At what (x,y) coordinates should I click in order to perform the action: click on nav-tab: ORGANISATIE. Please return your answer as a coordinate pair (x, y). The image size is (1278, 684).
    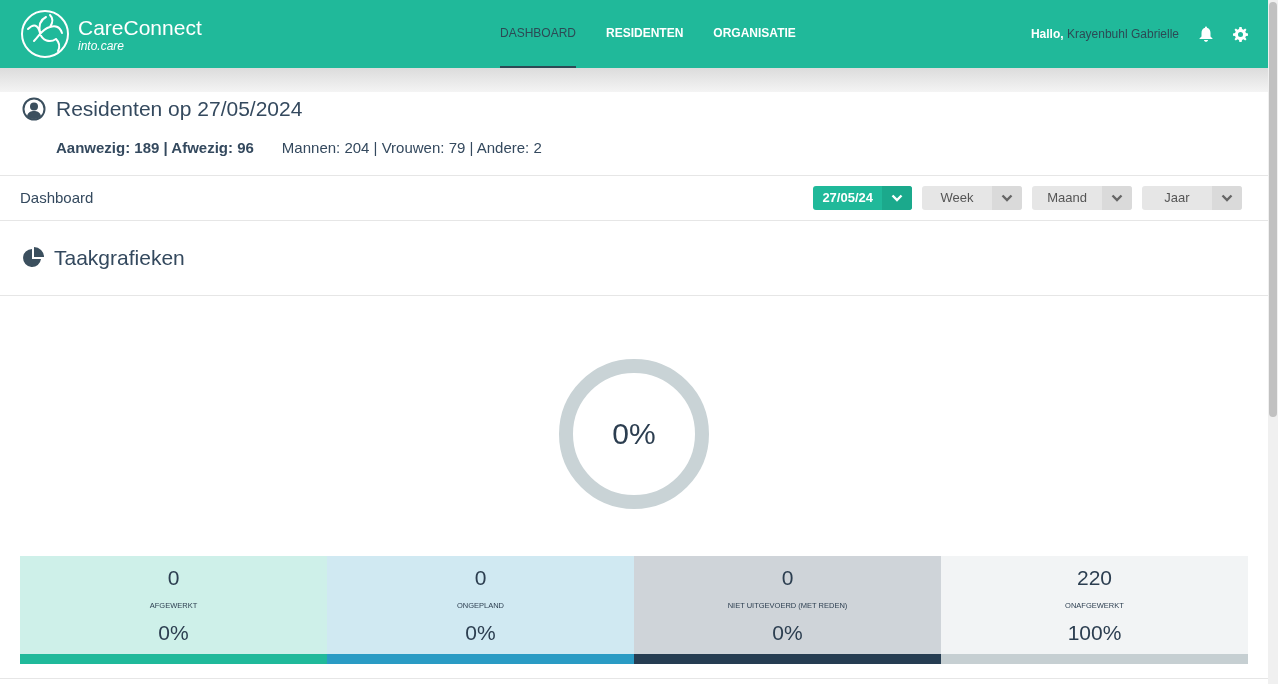
    Looking at the image, I should click on (754, 34).